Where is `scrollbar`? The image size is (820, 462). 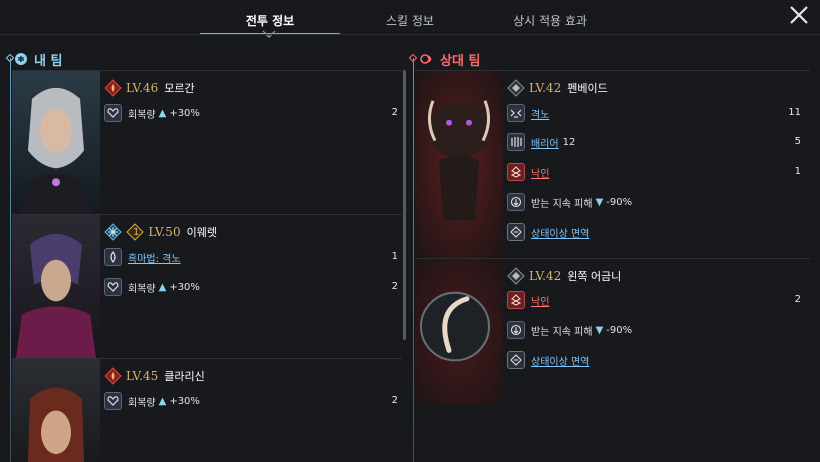 scrollbar is located at coordinates (404, 205).